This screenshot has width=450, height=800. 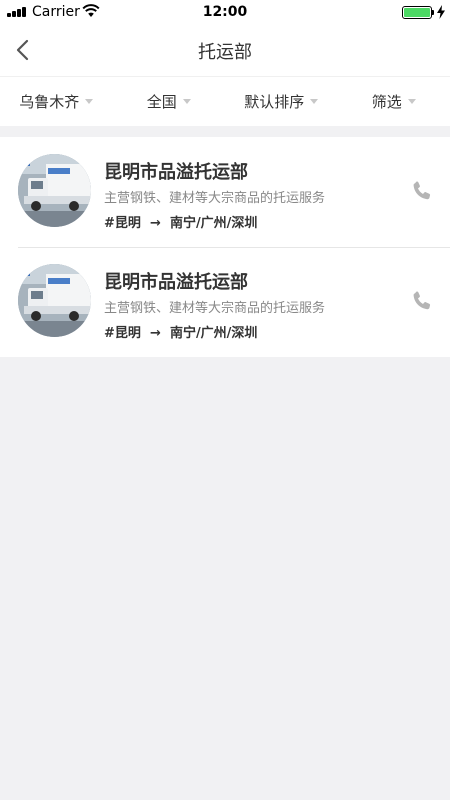 What do you see at coordinates (386, 102) in the screenshot?
I see `filter-screen-label: 筛选` at bounding box center [386, 102].